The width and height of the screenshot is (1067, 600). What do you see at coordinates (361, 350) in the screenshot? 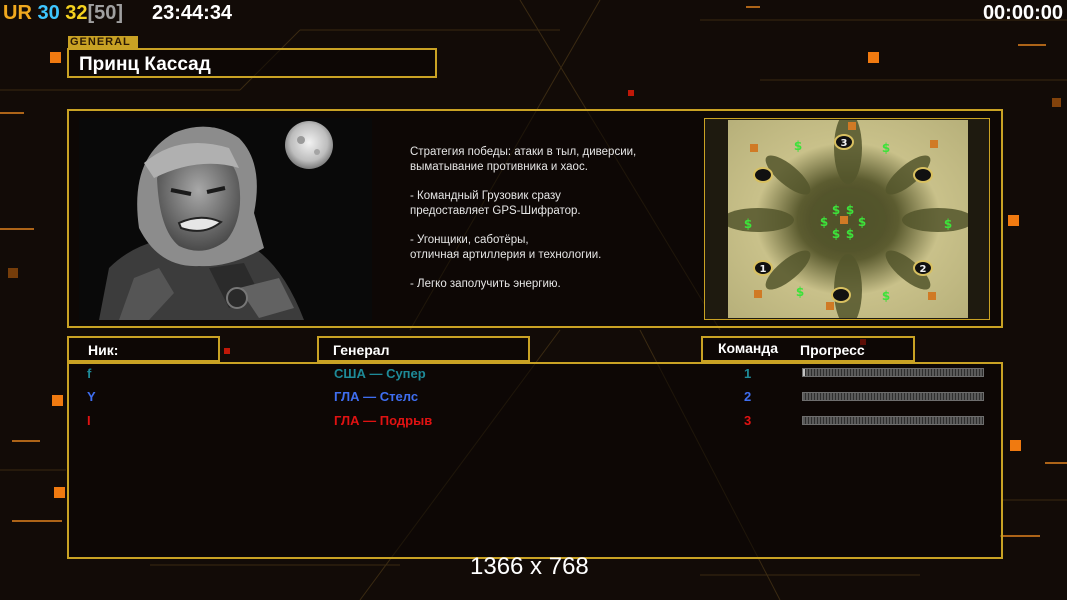
I see `general-header: Генерал` at bounding box center [361, 350].